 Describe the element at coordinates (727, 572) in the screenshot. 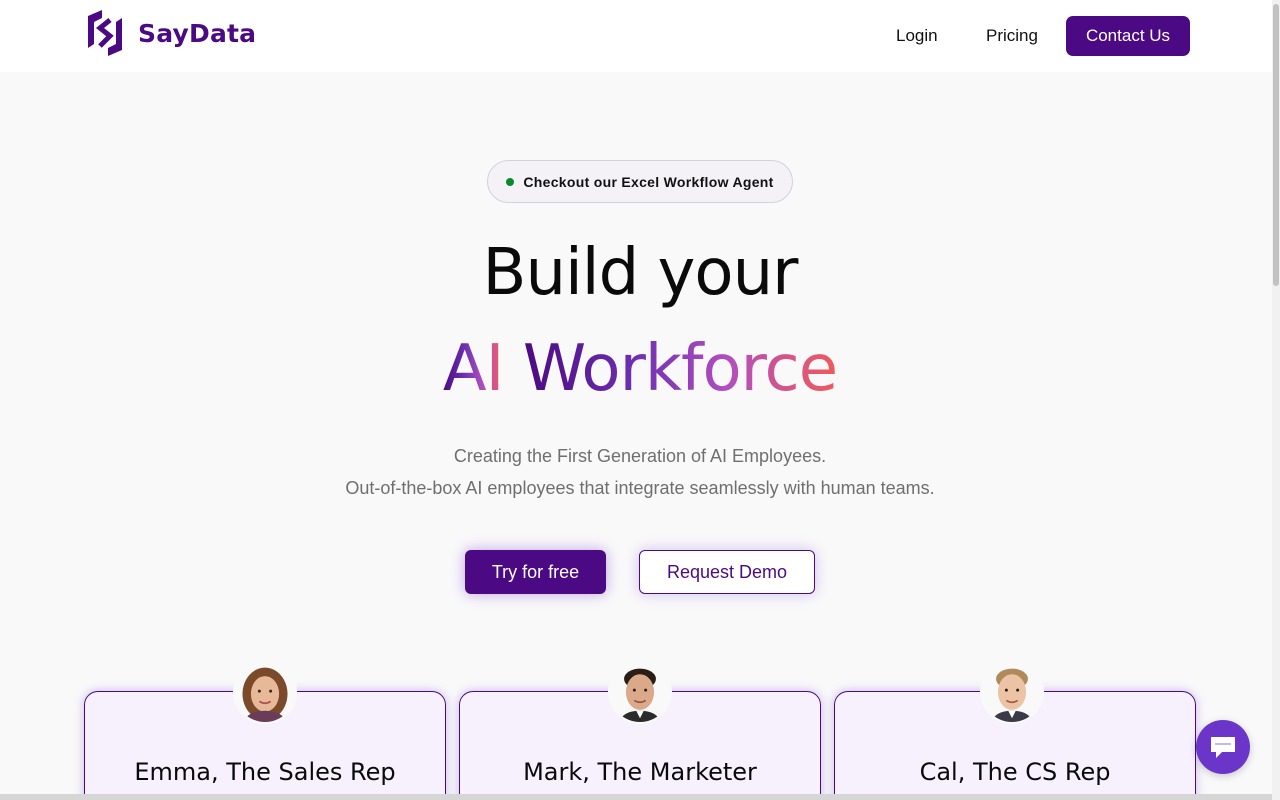

I see `request-demo-button: Request Demo` at that location.